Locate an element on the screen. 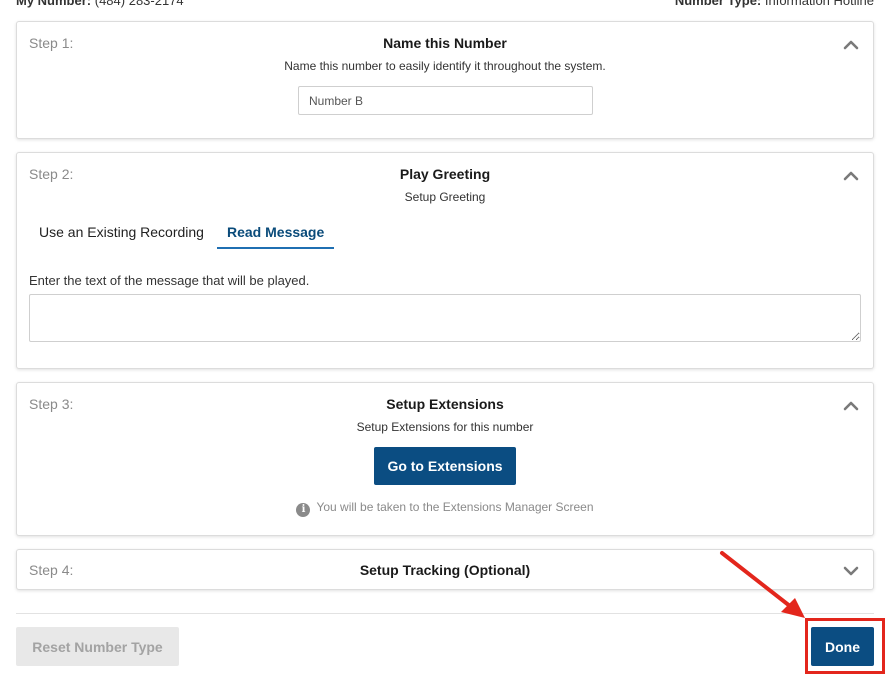 The height and width of the screenshot is (679, 890). tab-read-message: Read Message is located at coordinates (276, 233).